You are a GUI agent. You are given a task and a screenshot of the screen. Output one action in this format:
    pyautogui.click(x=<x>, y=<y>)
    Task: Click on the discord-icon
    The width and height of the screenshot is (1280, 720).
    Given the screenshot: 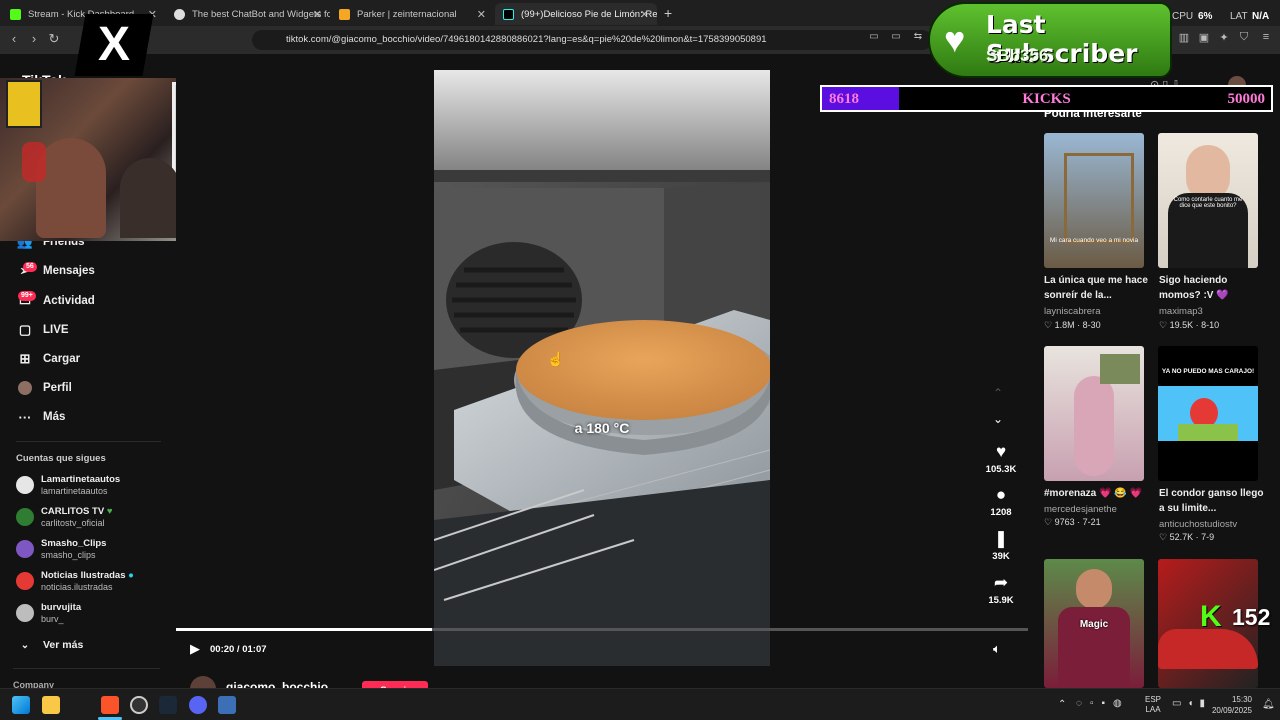 What is the action you would take?
    pyautogui.click(x=198, y=705)
    